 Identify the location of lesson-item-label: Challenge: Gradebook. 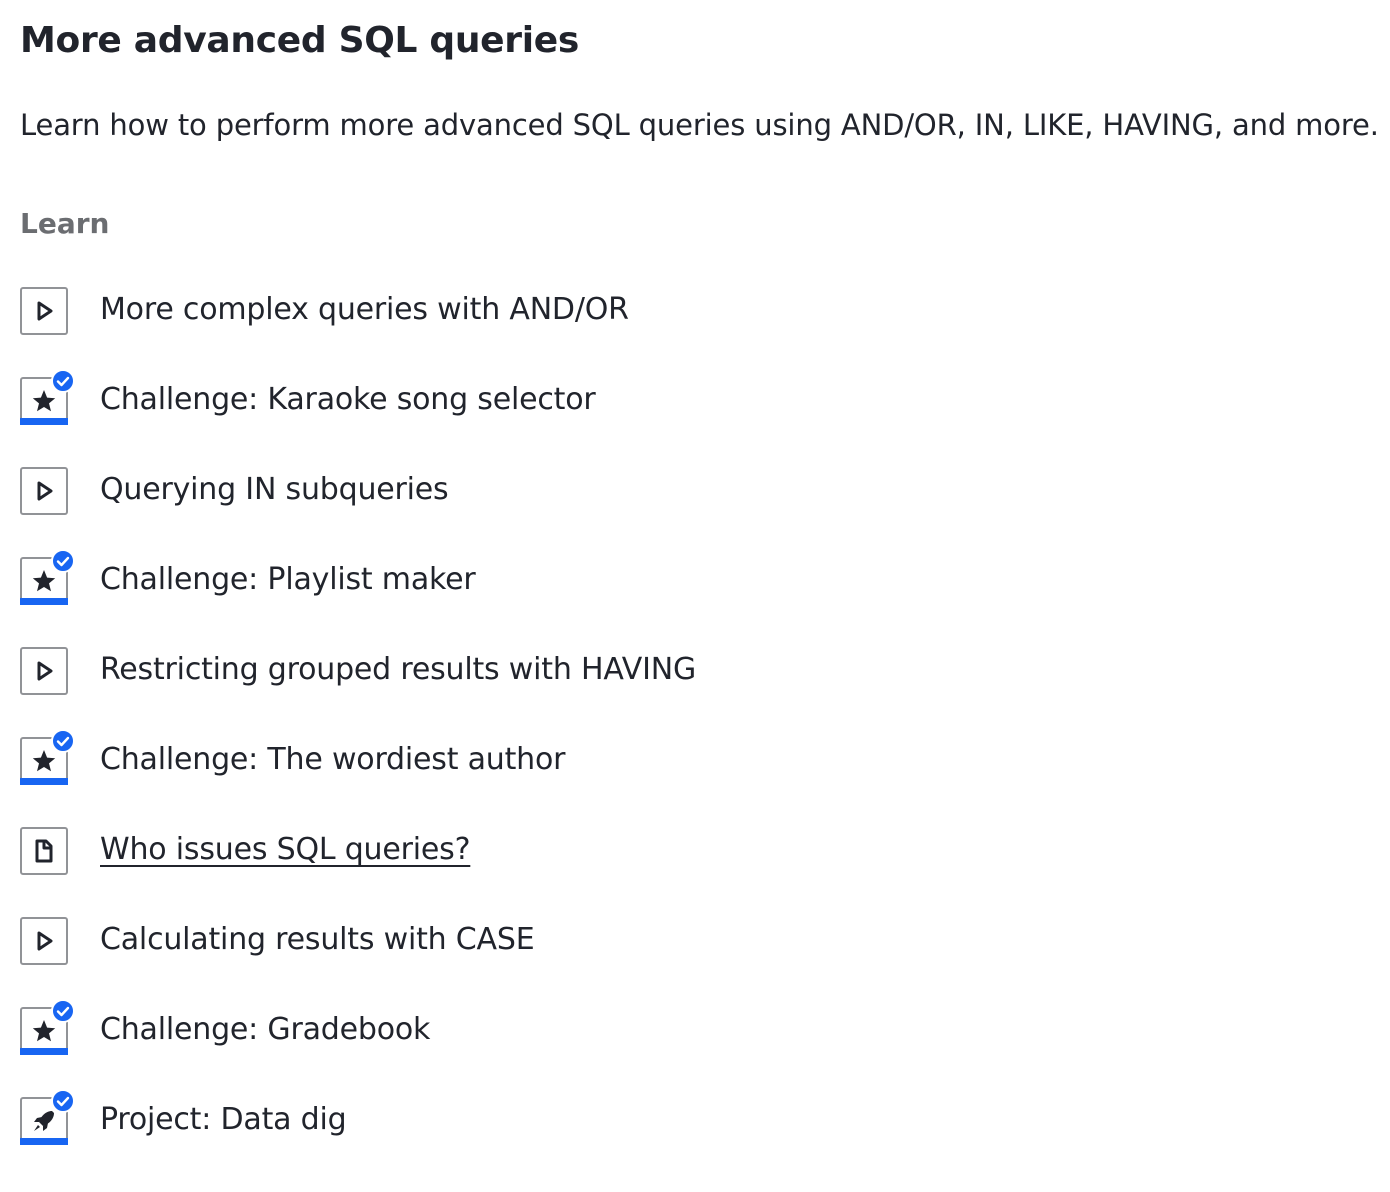
(265, 1031).